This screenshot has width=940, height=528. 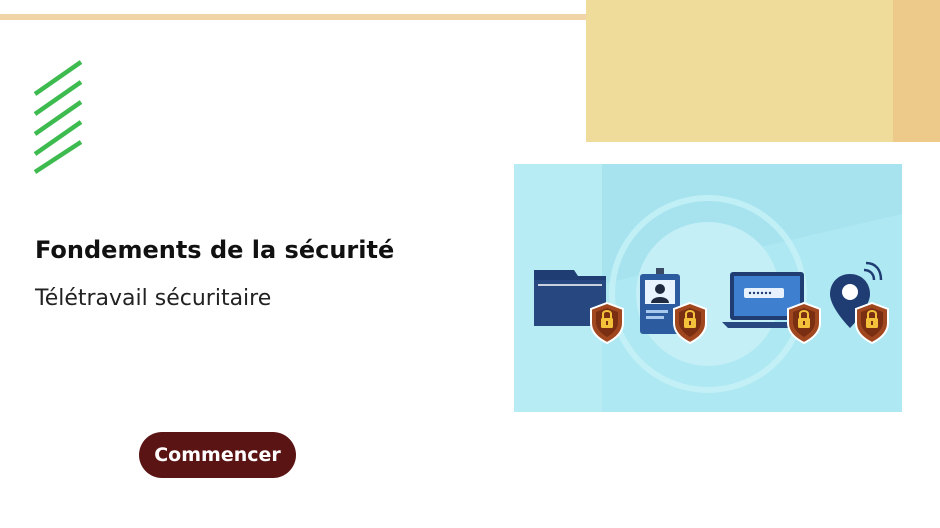 What do you see at coordinates (215, 250) in the screenshot?
I see `course-title: Fondements de la sécurité` at bounding box center [215, 250].